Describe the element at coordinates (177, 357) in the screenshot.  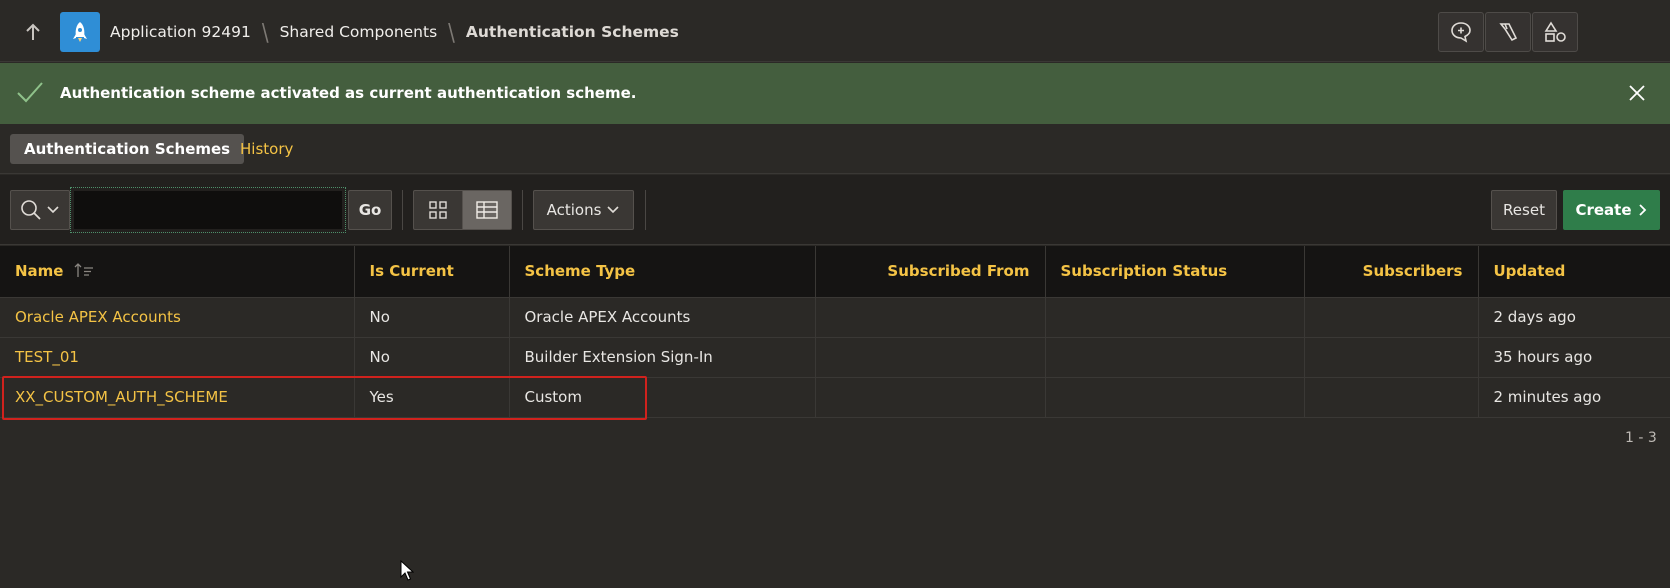
I see `scheme-name-link: TEST_01` at that location.